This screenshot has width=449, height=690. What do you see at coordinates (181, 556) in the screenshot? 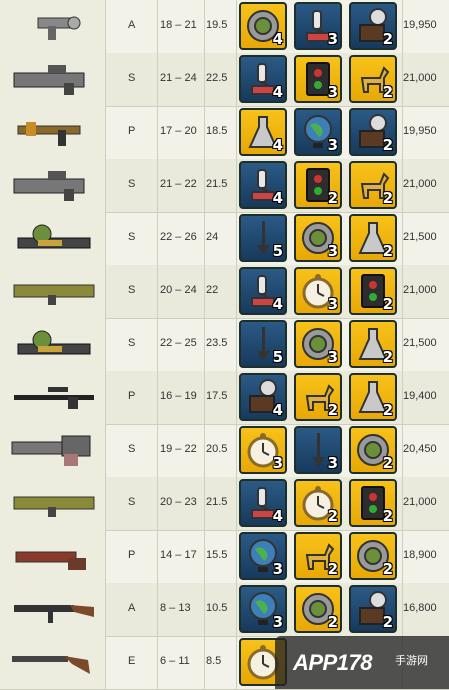
I see `damage-cell: 14 – 17` at bounding box center [181, 556].